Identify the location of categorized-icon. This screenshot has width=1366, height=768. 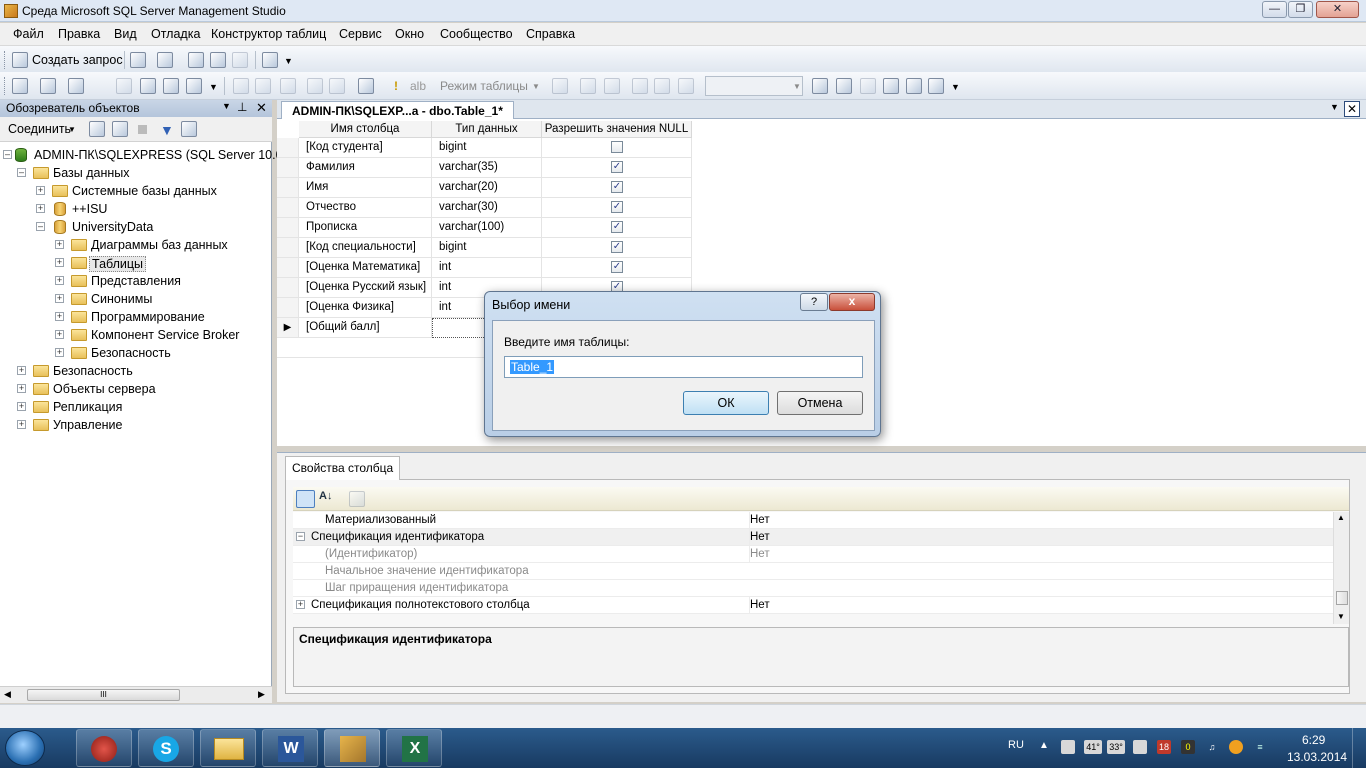
(305, 499).